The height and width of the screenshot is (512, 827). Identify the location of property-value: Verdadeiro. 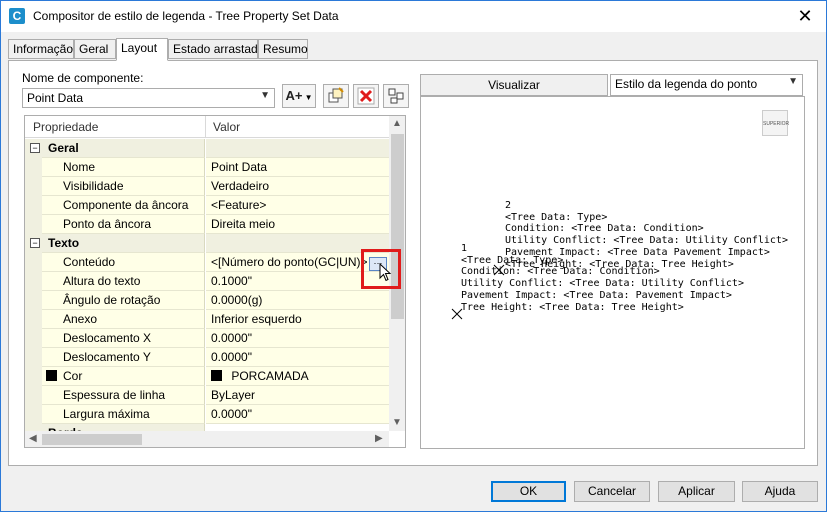
(297, 186).